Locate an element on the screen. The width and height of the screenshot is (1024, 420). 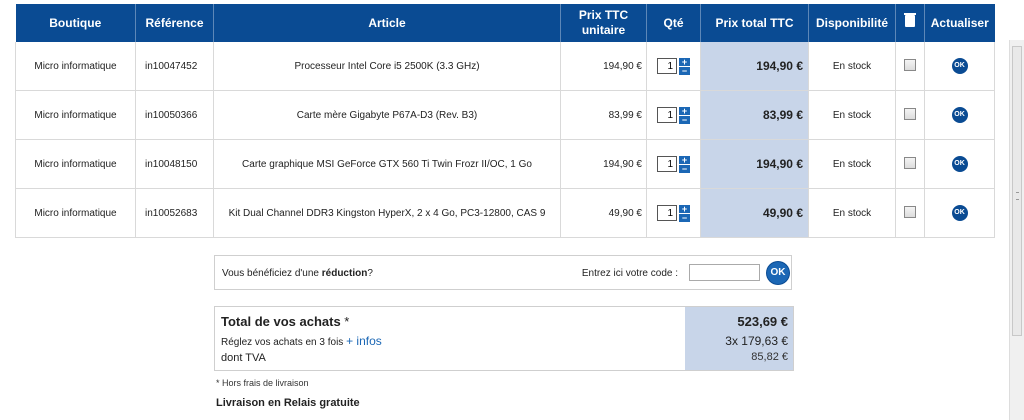
promo-ok-button: OK is located at coordinates (778, 273).